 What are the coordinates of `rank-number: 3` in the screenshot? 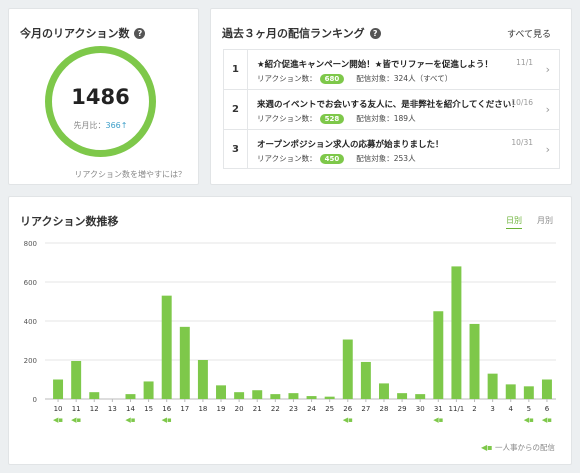 It's located at (236, 149).